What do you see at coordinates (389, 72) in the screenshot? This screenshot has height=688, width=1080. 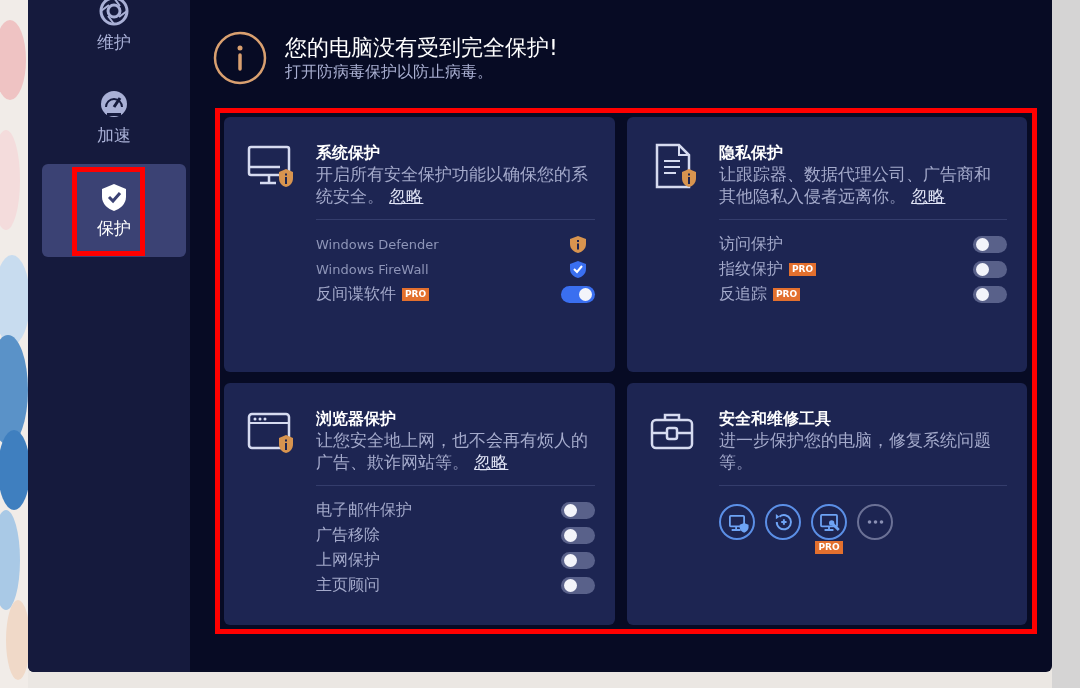 I see `alert-message: 打开防病毒保护以防止病毒。` at bounding box center [389, 72].